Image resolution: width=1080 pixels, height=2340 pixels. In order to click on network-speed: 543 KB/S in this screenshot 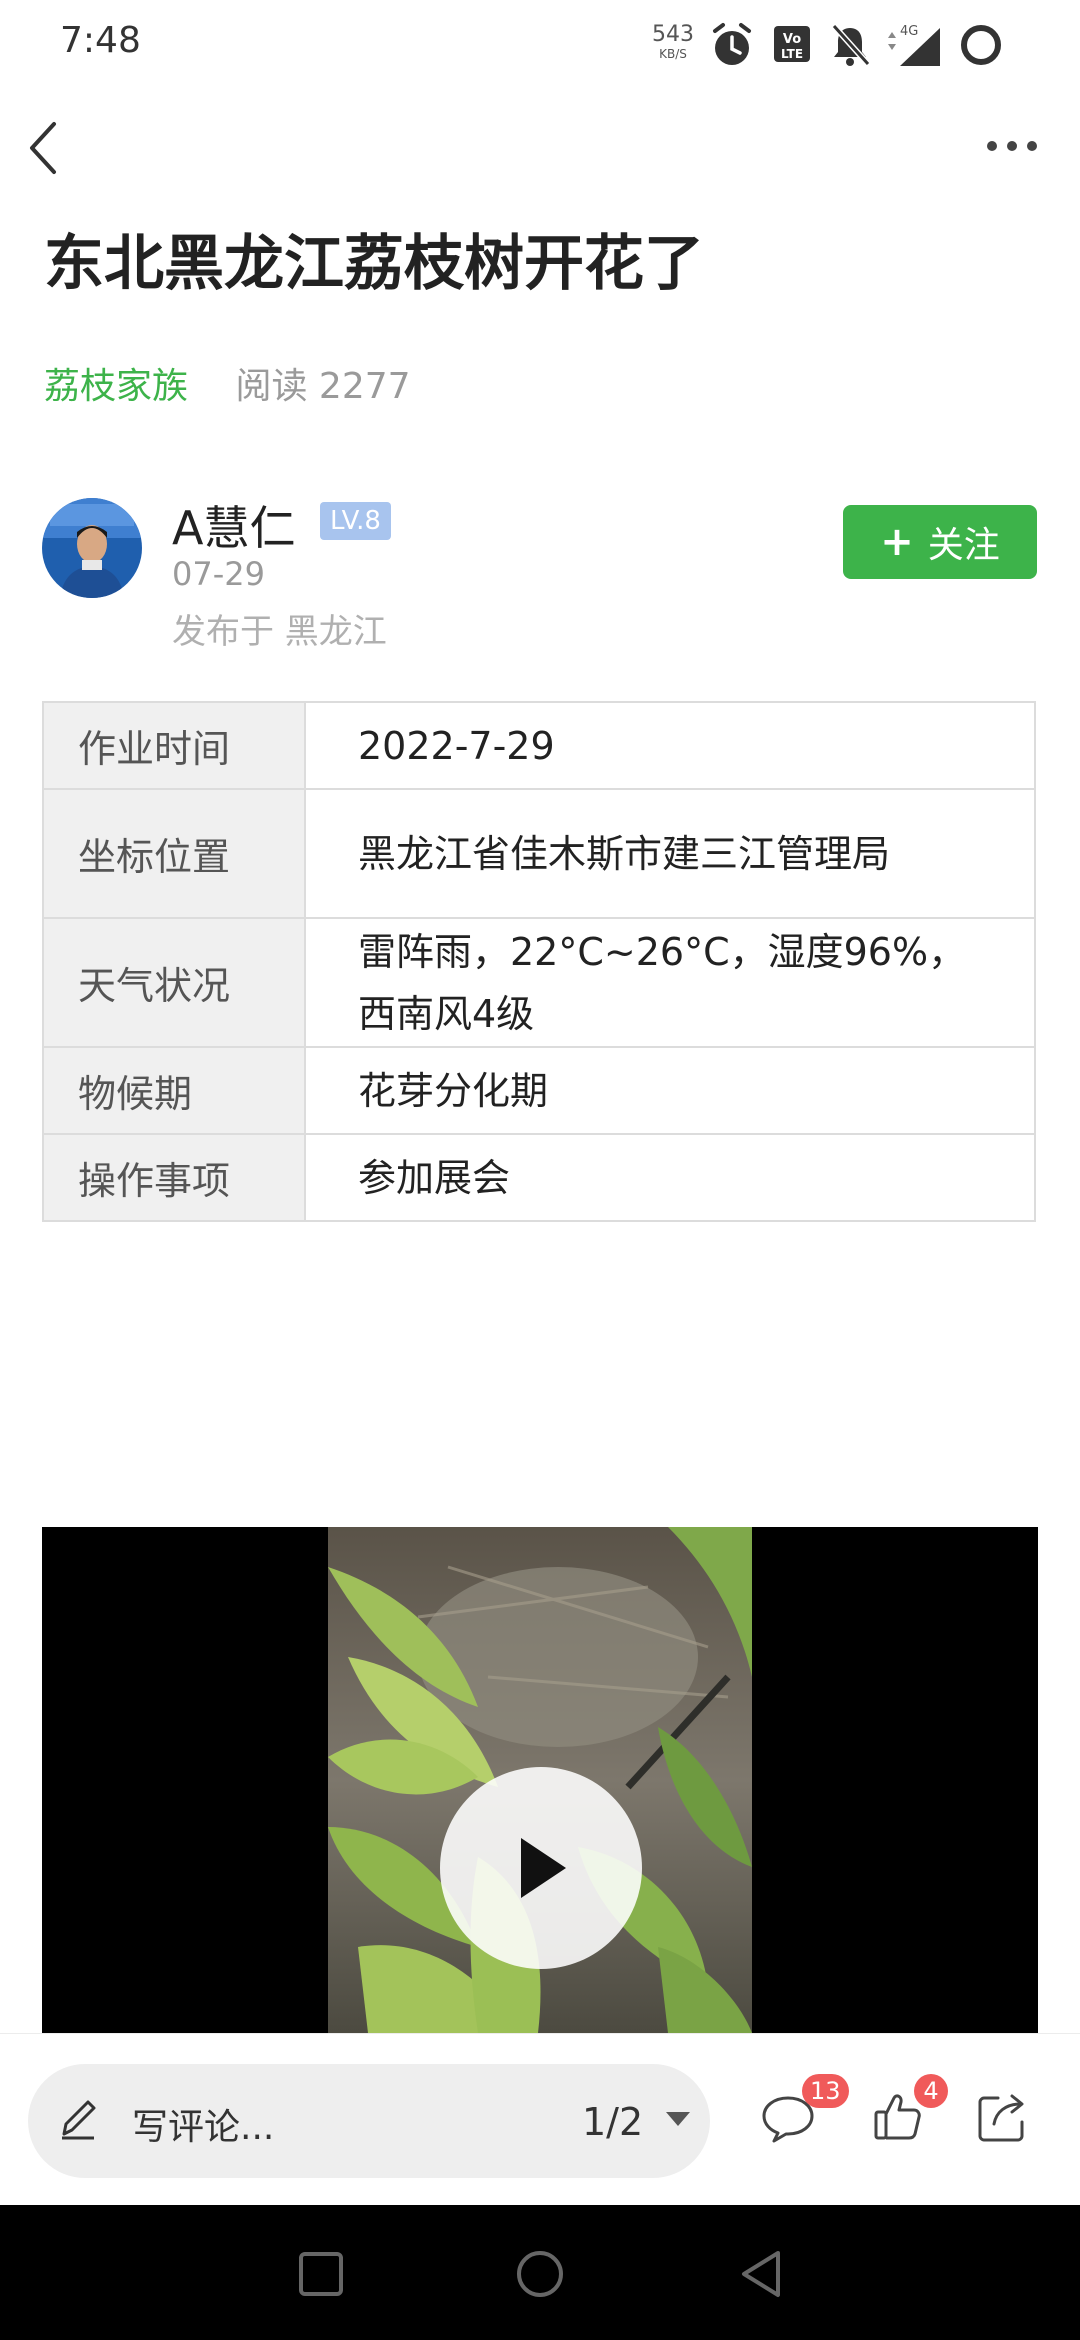, I will do `click(673, 41)`.